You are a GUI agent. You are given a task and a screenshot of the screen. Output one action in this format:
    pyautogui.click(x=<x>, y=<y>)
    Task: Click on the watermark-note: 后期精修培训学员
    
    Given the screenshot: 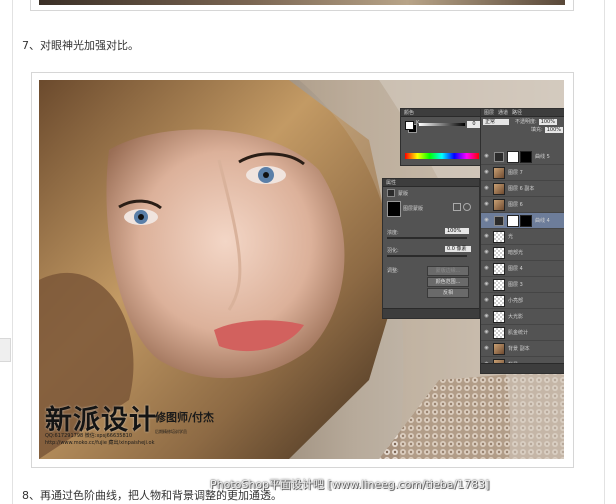 What is the action you would take?
    pyautogui.click(x=171, y=431)
    